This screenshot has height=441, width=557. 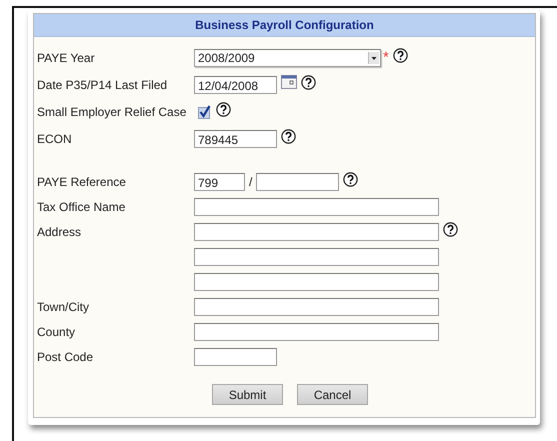 What do you see at coordinates (205, 111) in the screenshot?
I see `checkbox` at bounding box center [205, 111].